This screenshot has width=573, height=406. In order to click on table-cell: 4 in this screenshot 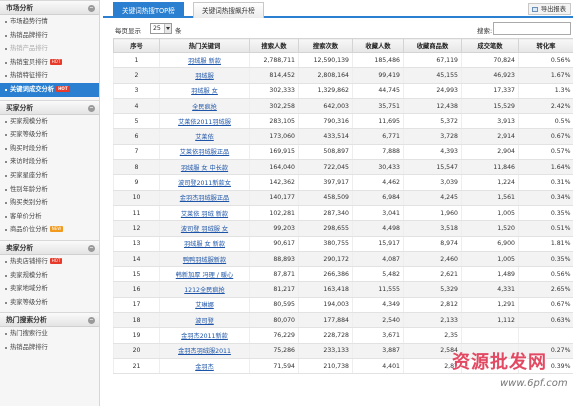, I will do `click(136, 106)`.